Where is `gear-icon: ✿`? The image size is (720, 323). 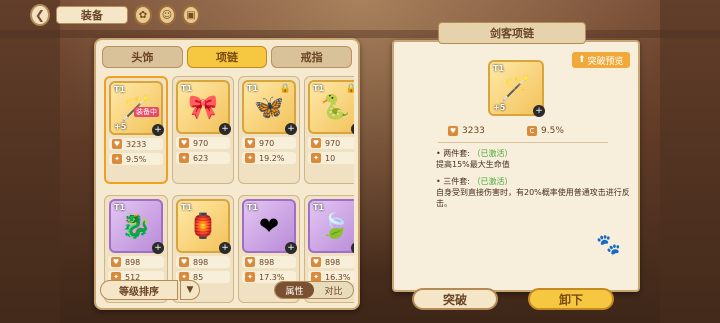
gear-icon: ✿ is located at coordinates (142, 15).